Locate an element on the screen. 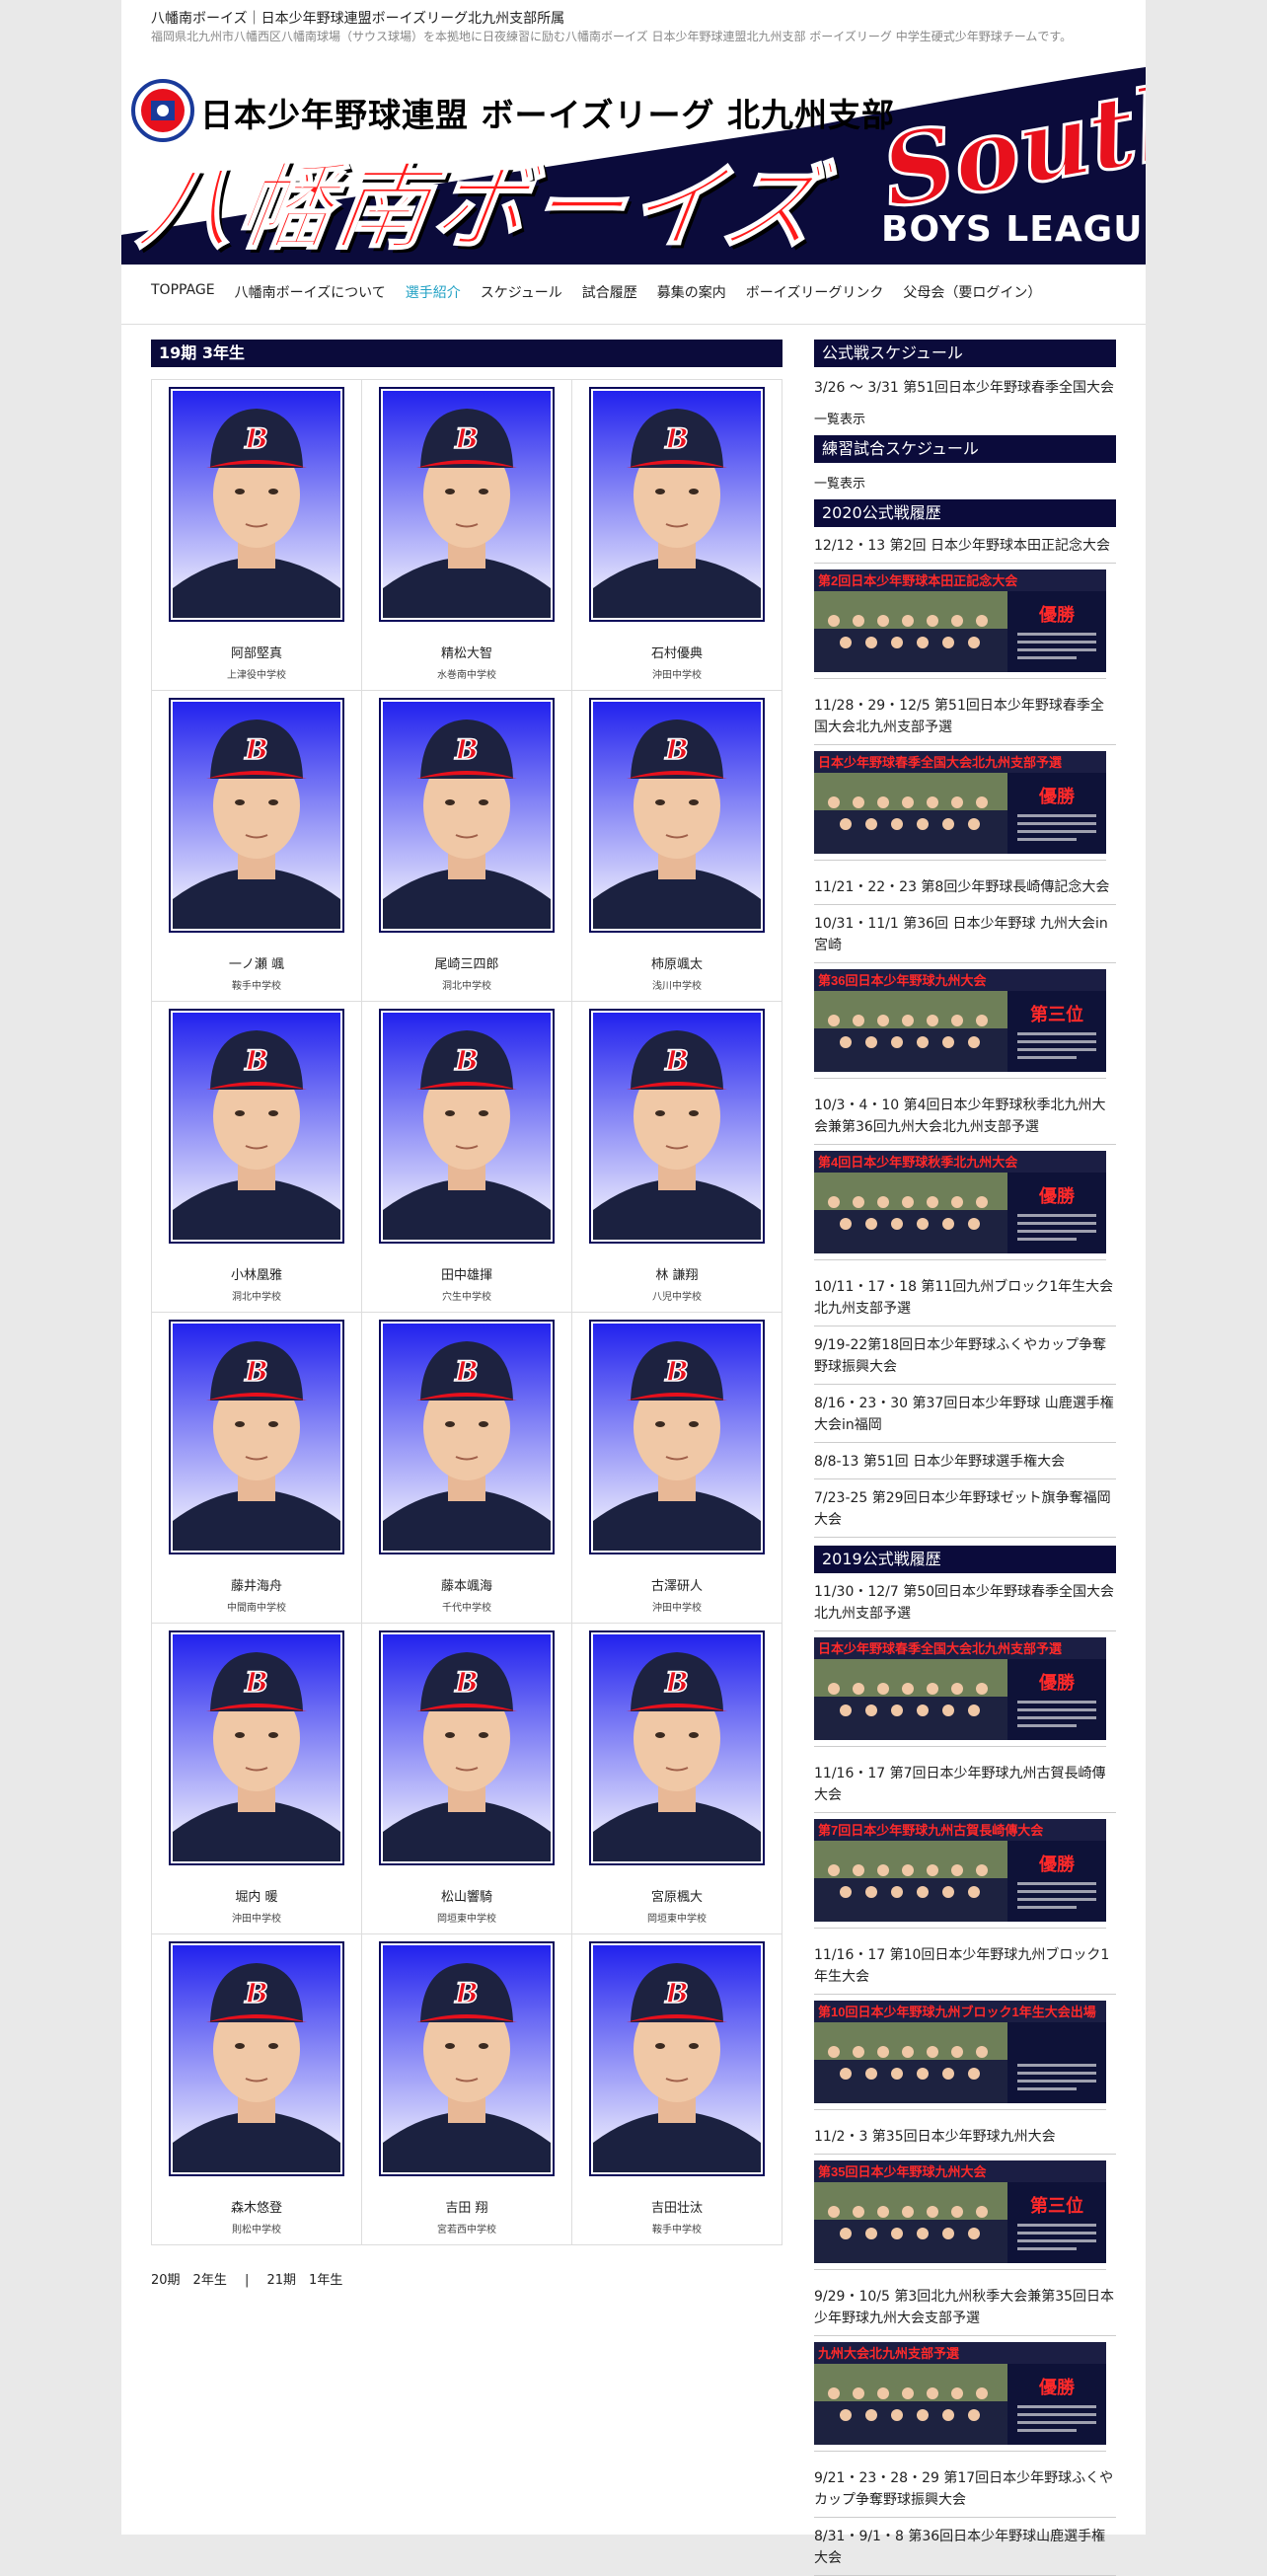  player-card: B 一ノ瀬 颯鞍手中学校 is located at coordinates (256, 846).